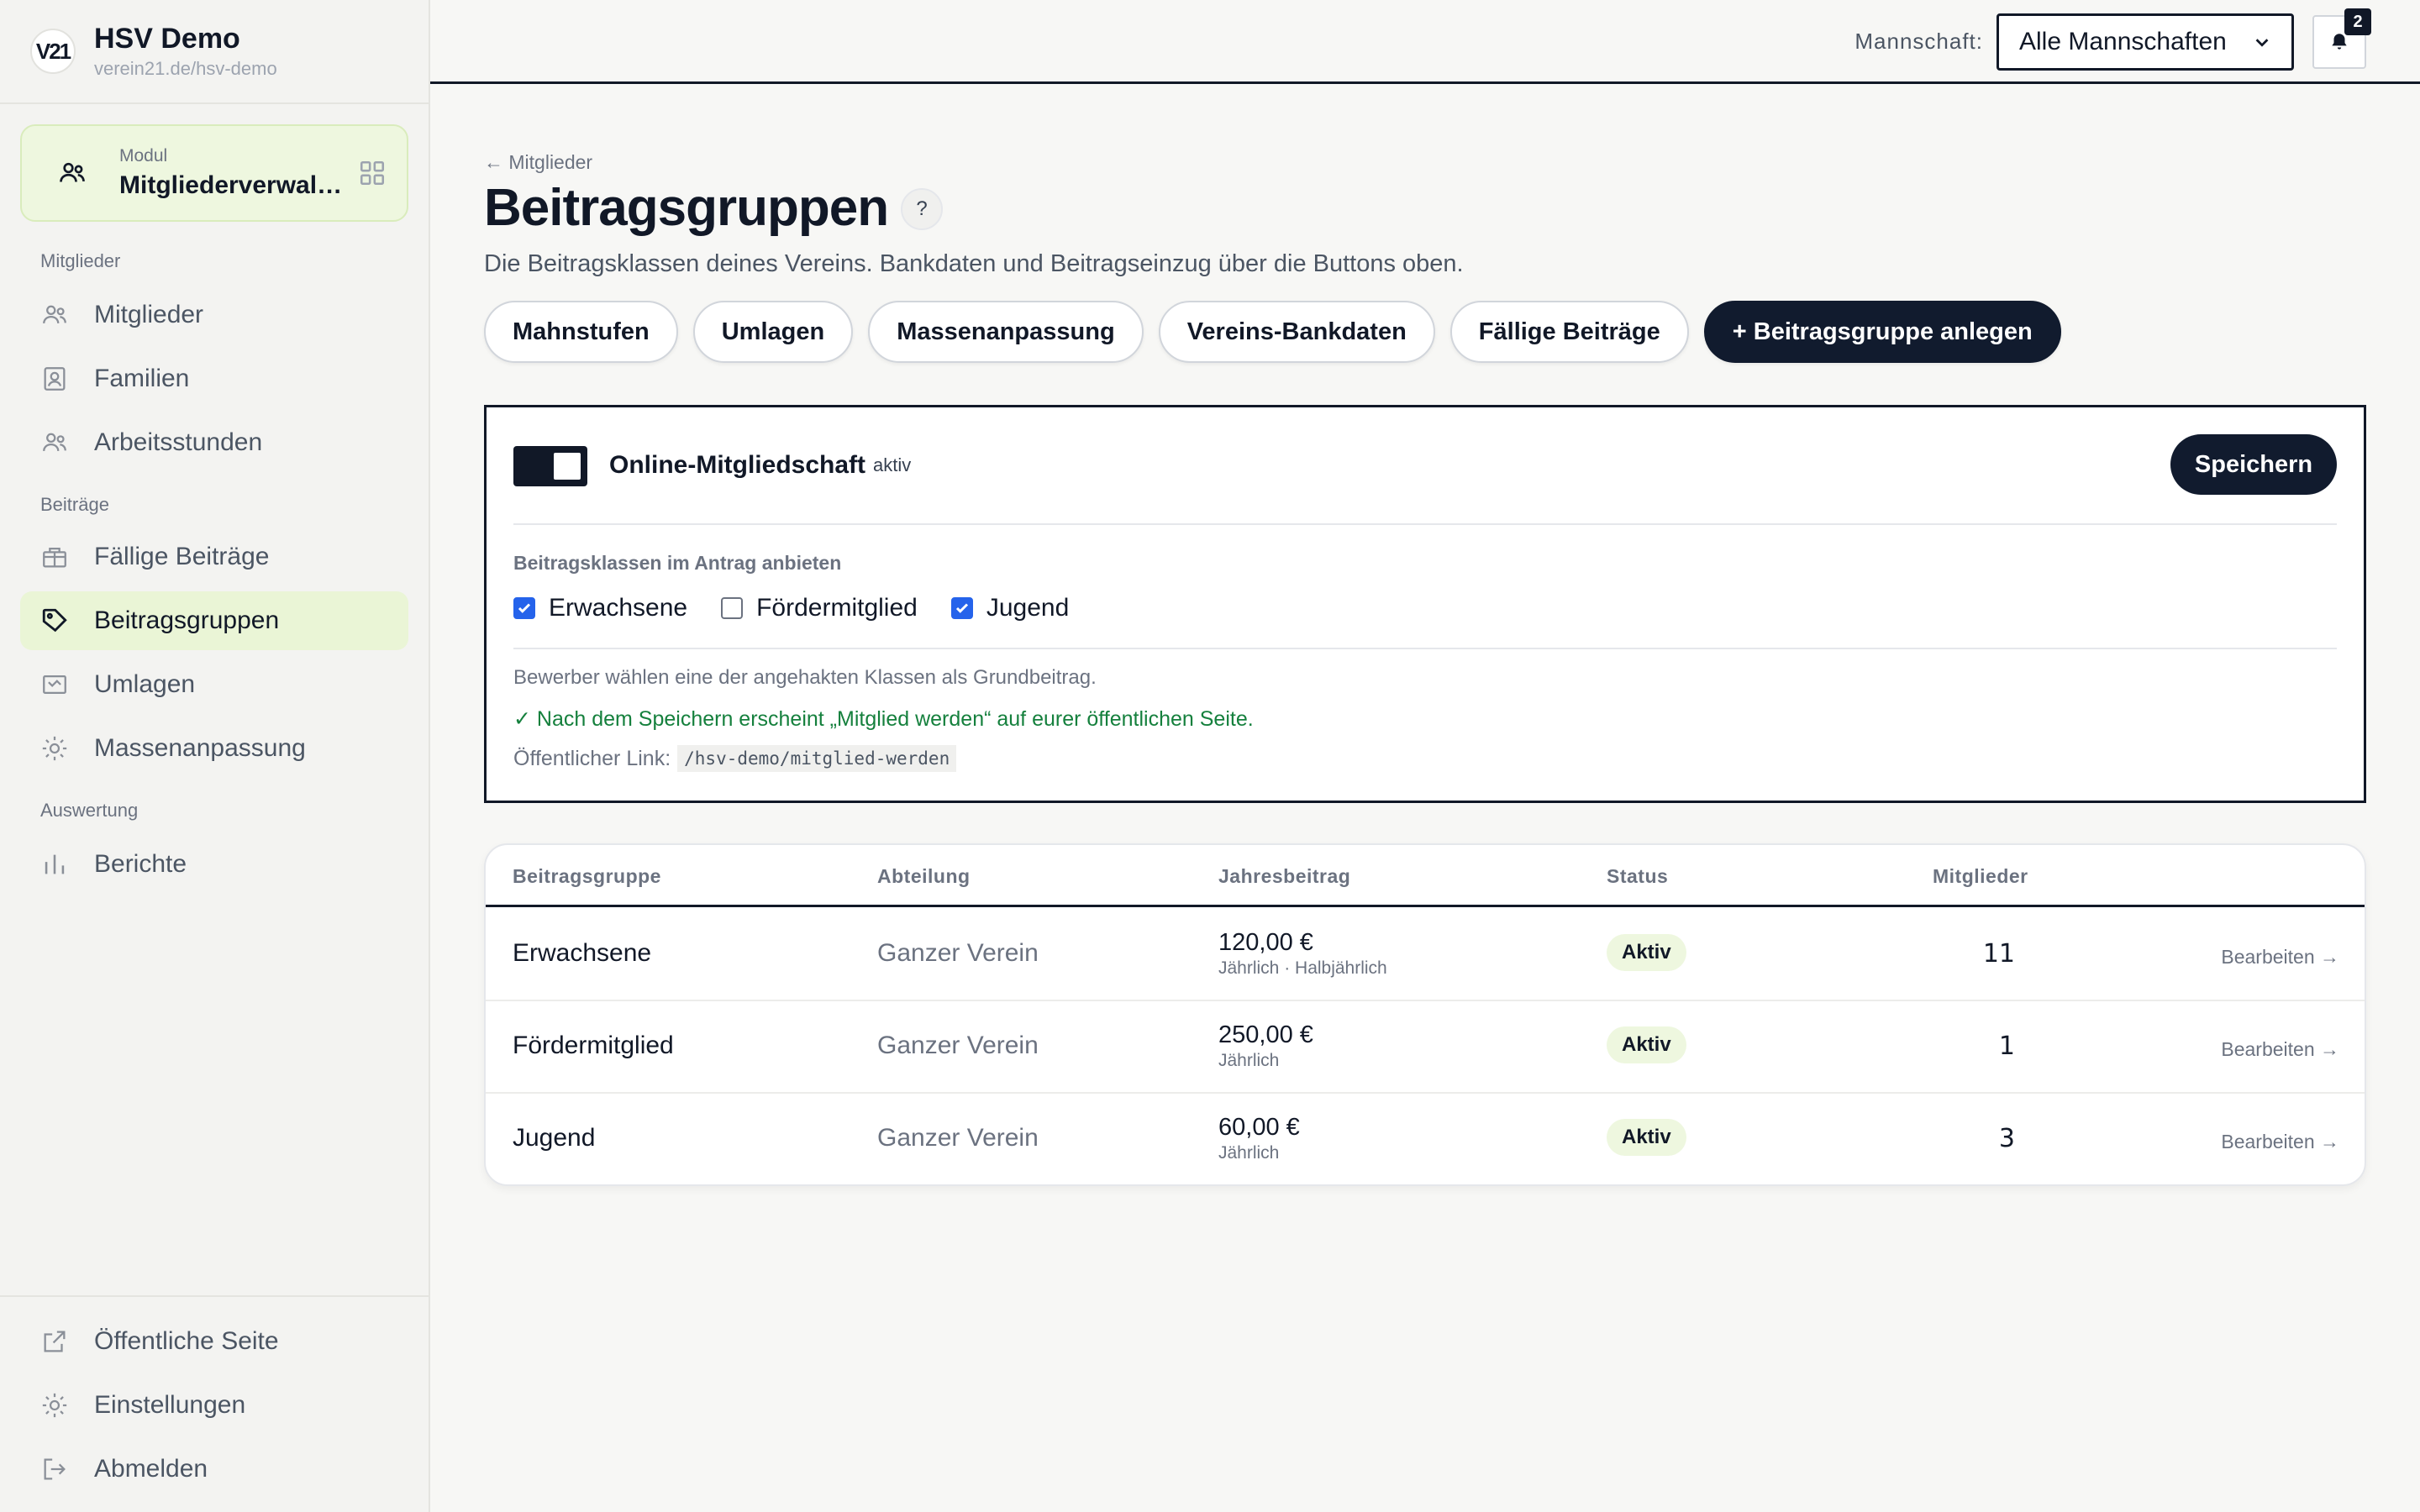 The width and height of the screenshot is (2420, 1512). What do you see at coordinates (1296, 332) in the screenshot?
I see `vereins-bankdaten-button: Vereins-Bankdaten` at bounding box center [1296, 332].